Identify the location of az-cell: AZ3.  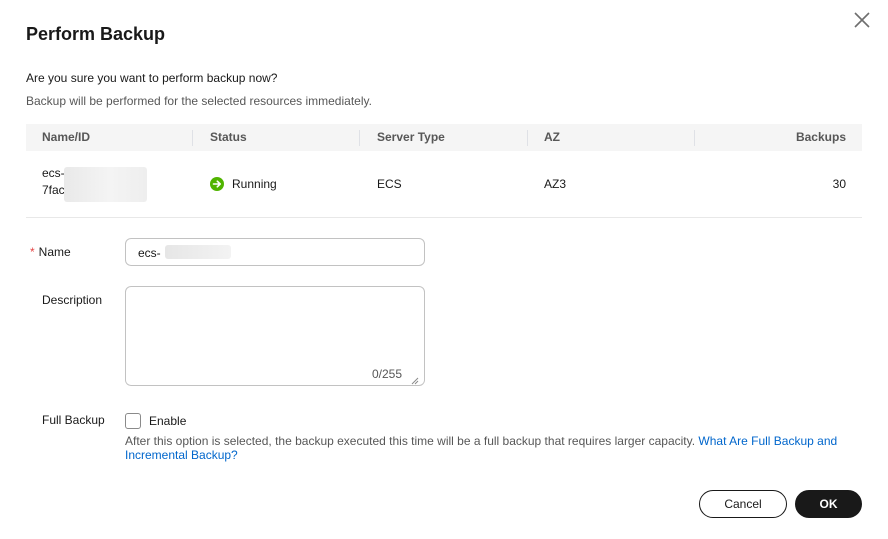
(555, 184).